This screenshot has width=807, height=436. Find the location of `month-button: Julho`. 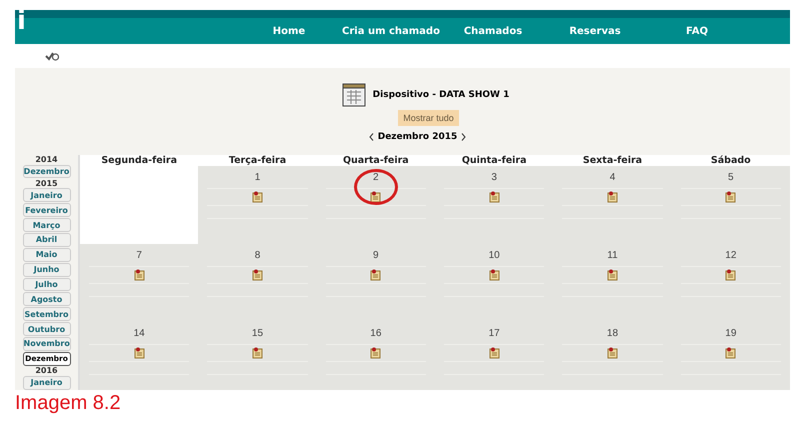

month-button: Julho is located at coordinates (46, 285).